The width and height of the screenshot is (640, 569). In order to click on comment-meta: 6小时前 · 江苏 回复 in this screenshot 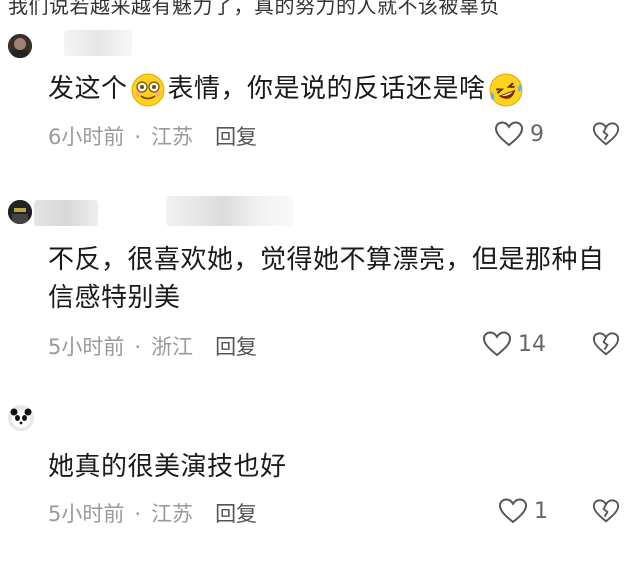, I will do `click(152, 136)`.